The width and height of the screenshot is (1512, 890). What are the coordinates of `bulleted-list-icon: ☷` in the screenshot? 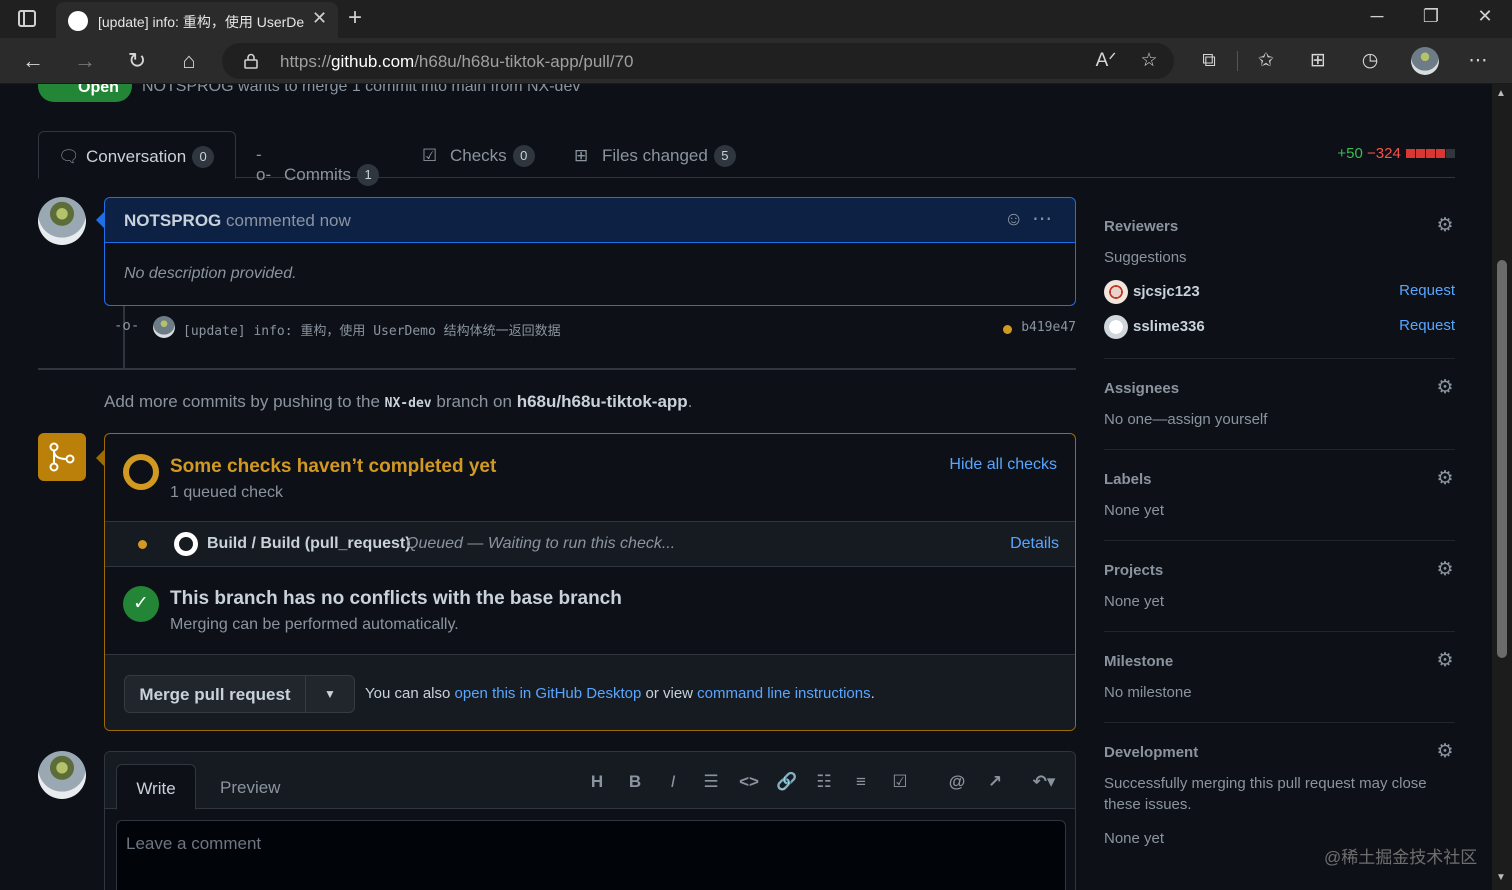 It's located at (824, 782).